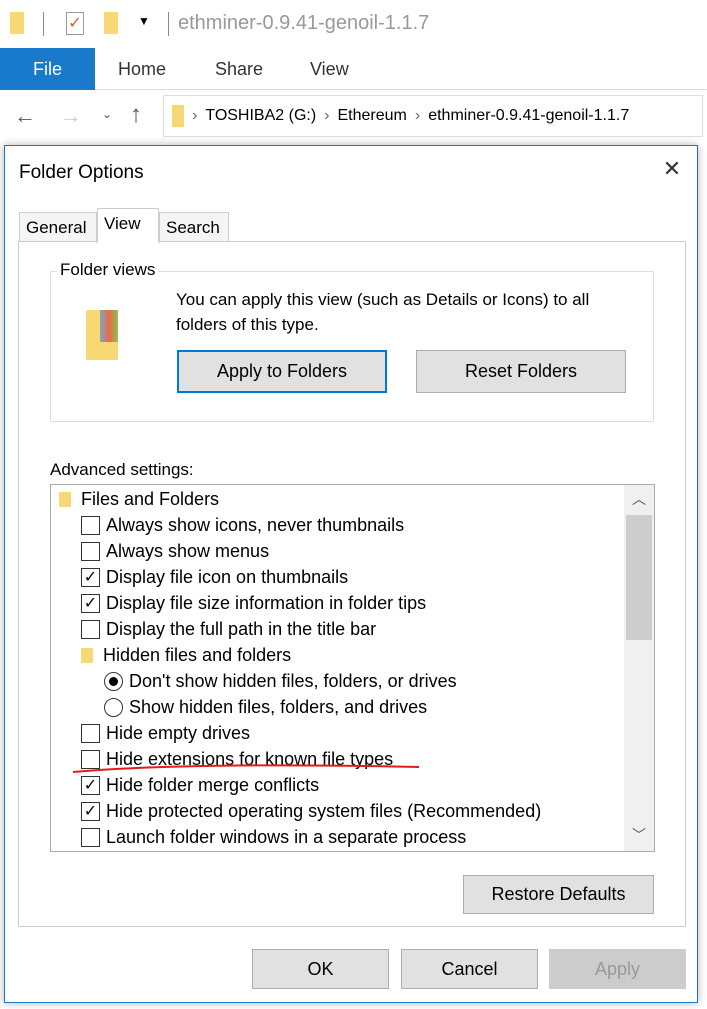 Image resolution: width=707 pixels, height=1009 pixels. Describe the element at coordinates (672, 169) in the screenshot. I see `close-icon: ✕` at that location.